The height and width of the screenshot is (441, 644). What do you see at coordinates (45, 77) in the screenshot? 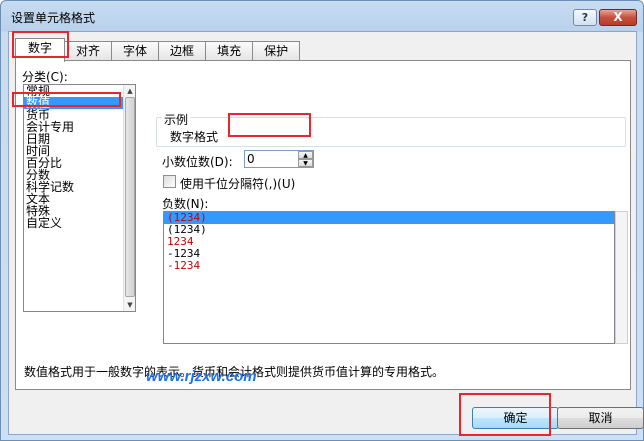
I see `category-label: 分类(C):` at bounding box center [45, 77].